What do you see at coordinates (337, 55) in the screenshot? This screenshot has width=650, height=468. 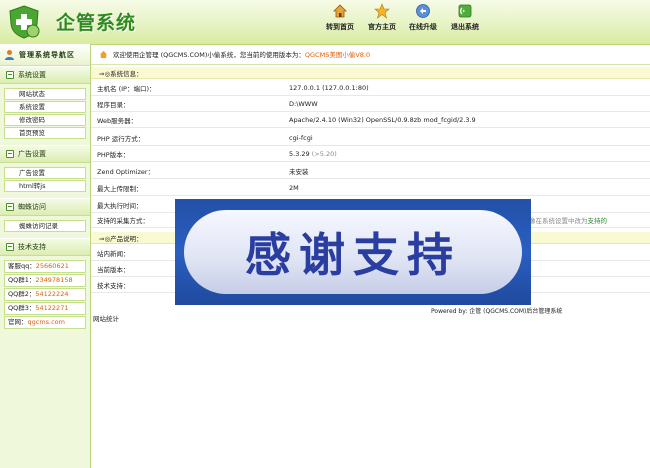 I see `welcome-version: QGCMS美图小偷V8.0` at bounding box center [337, 55].